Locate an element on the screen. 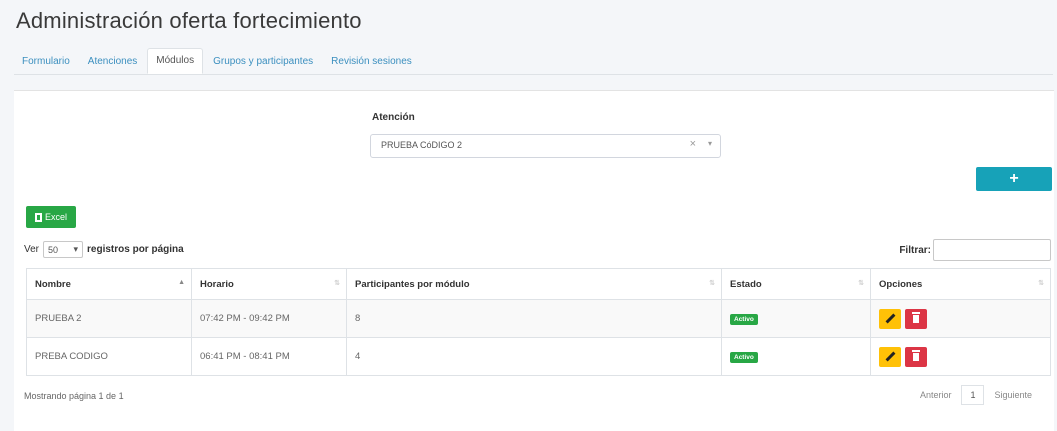 This screenshot has width=1057, height=431. table-row: PRUEBA 2 07:42 PM - 09:42 PM 8 Activo is located at coordinates (538, 318).